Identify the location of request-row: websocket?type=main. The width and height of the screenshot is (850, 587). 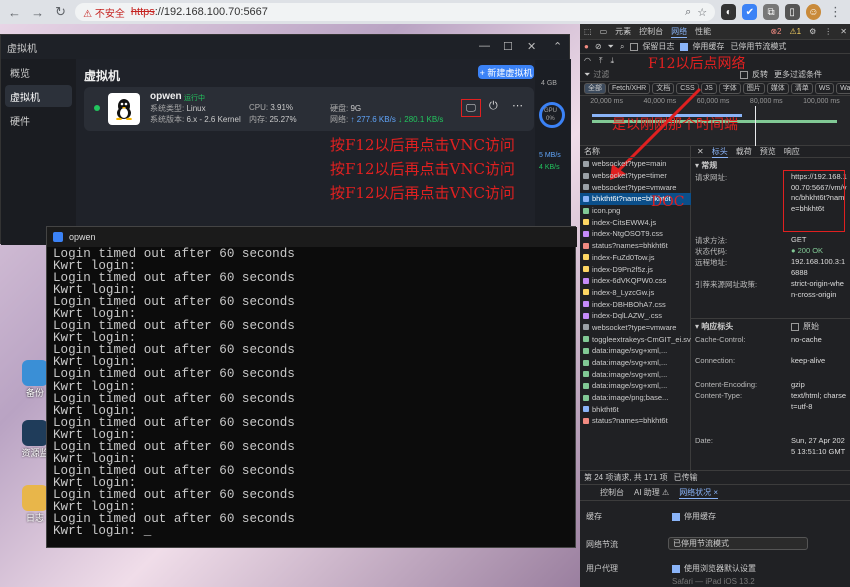
(635, 164).